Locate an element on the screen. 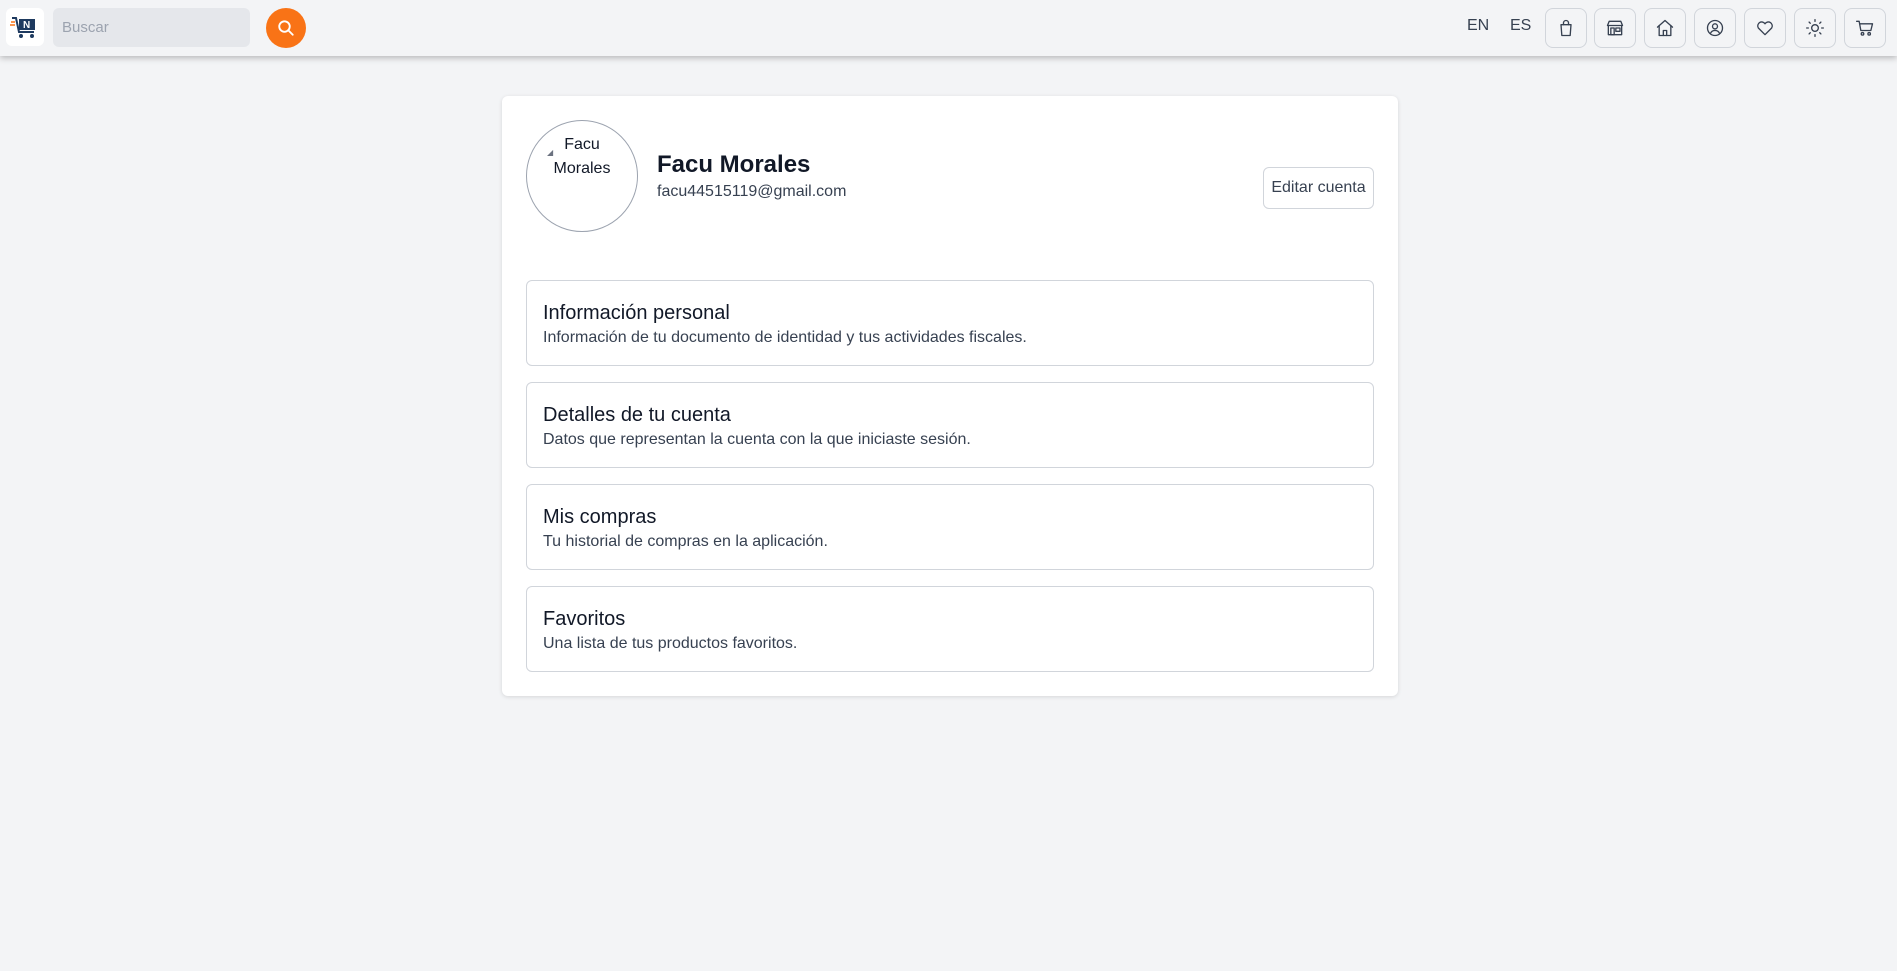  shopping-bag-icon is located at coordinates (1566, 28).